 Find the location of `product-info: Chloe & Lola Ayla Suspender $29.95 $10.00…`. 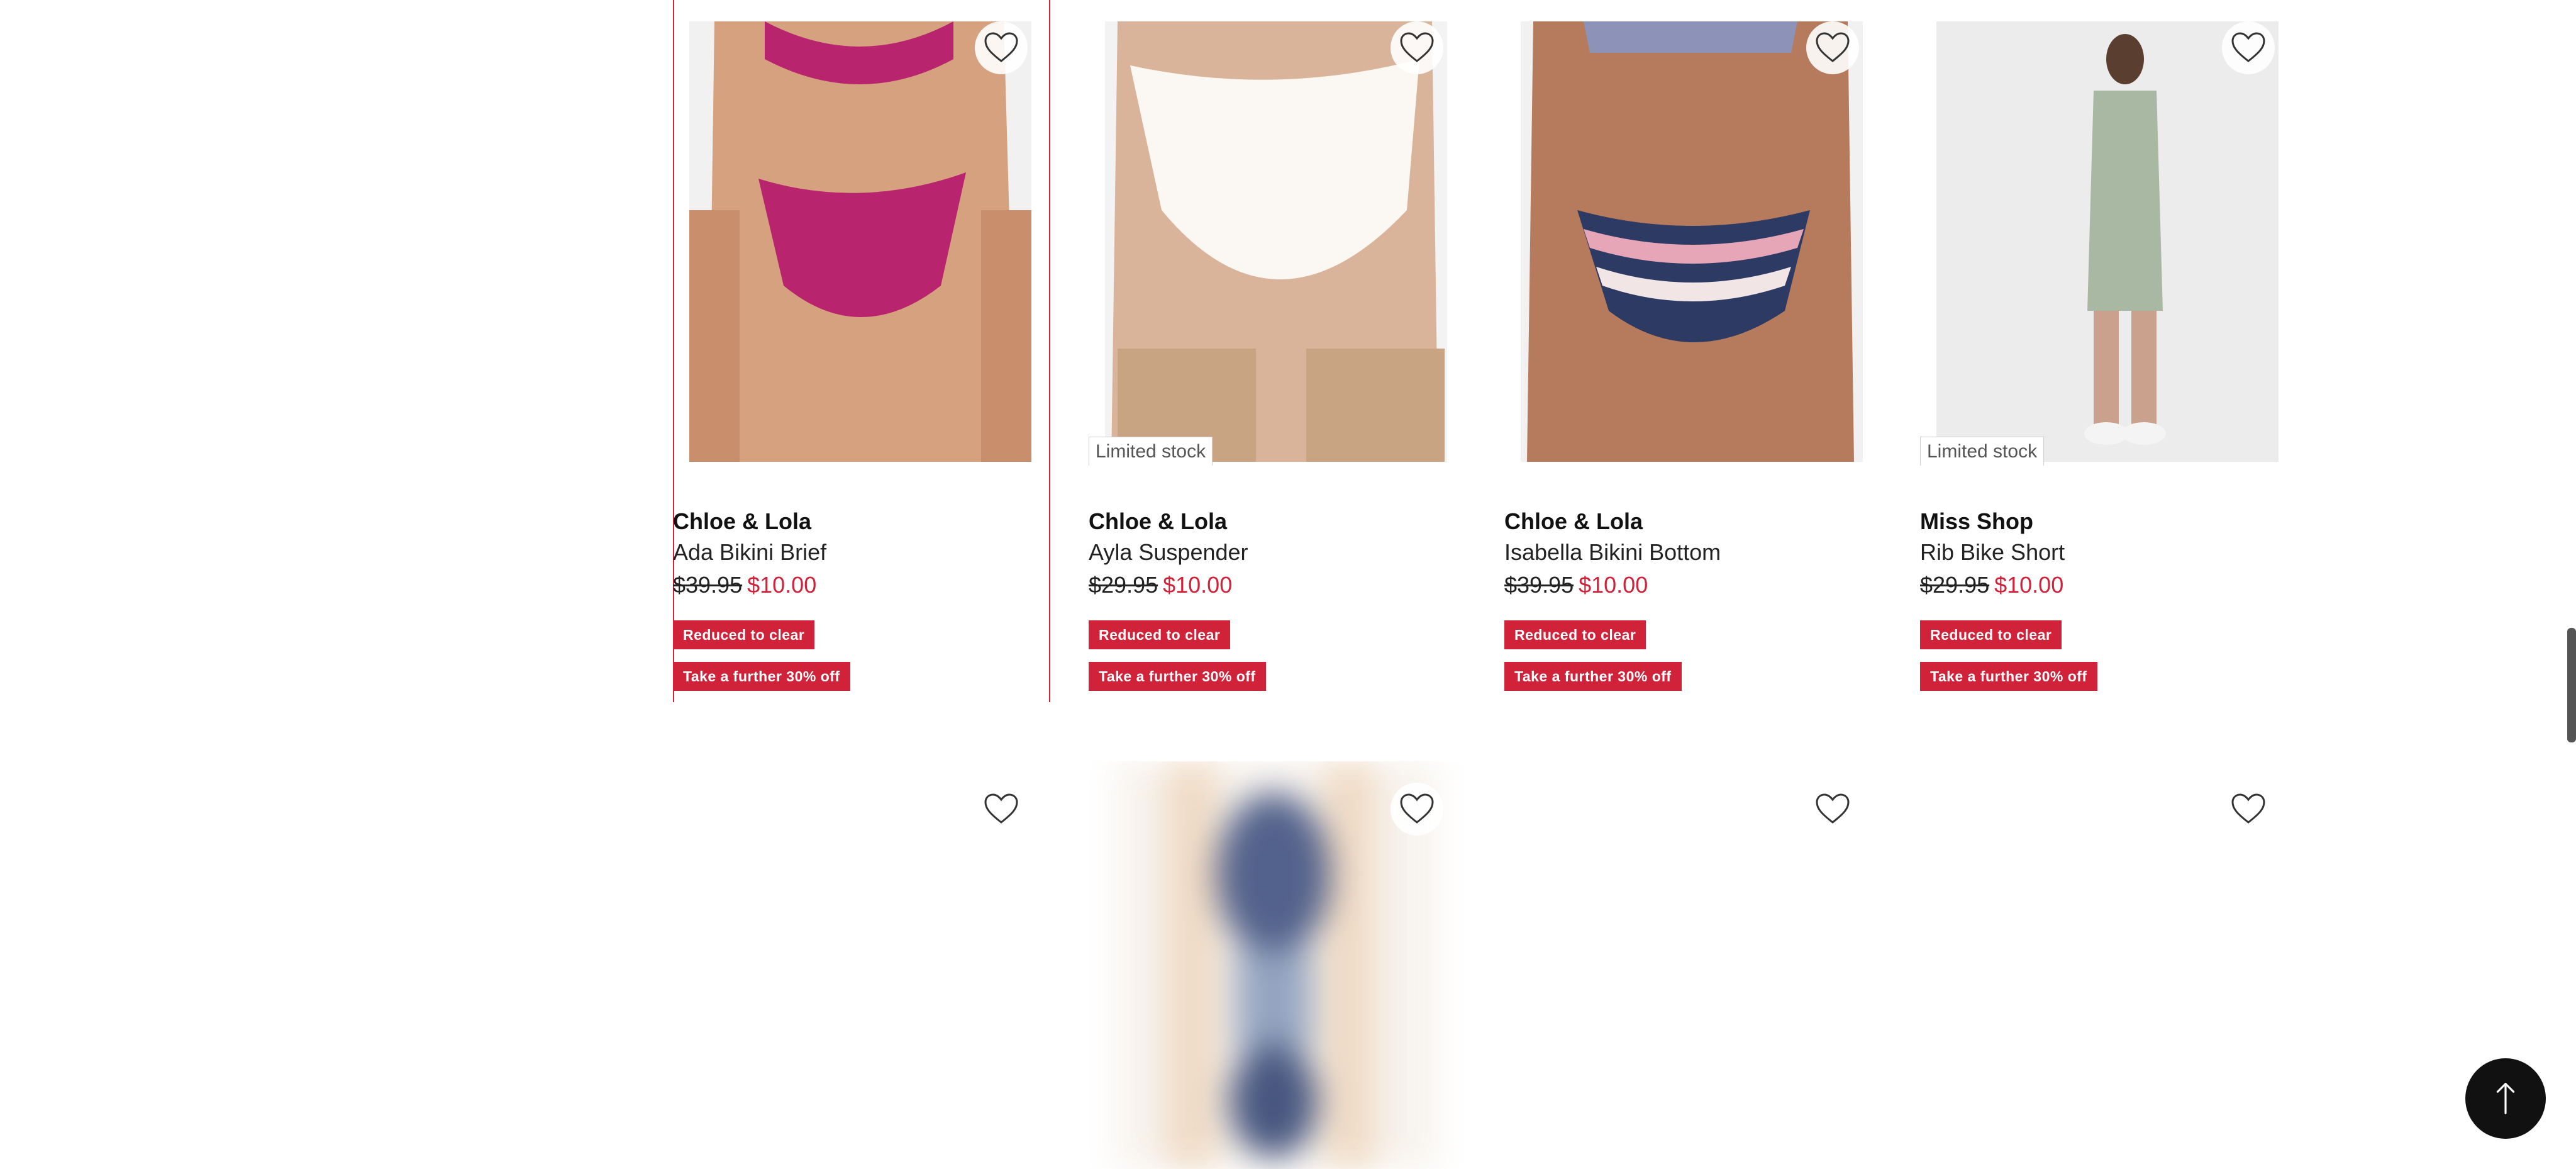

product-info: Chloe & Lola Ayla Suspender $29.95 $10.00… is located at coordinates (1276, 599).